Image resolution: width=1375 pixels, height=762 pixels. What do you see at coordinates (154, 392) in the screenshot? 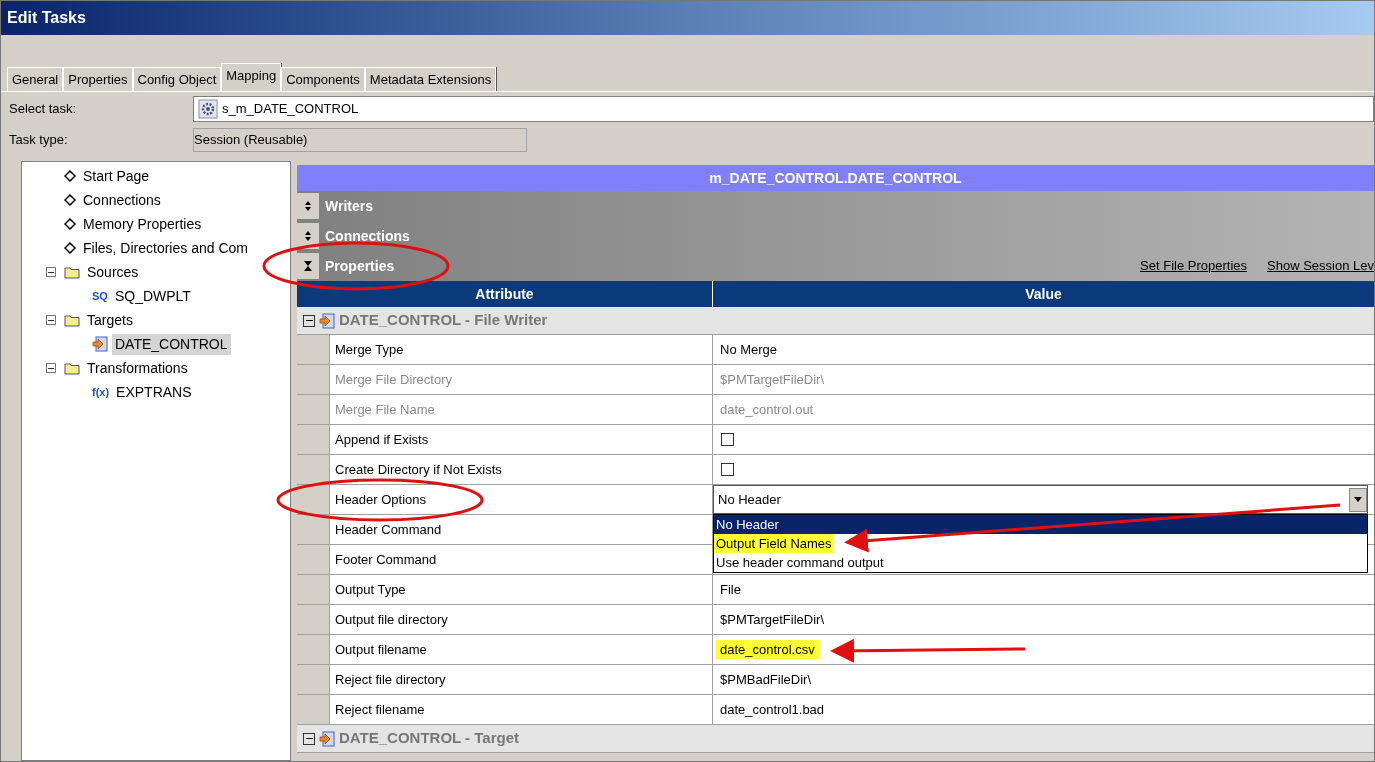
I see `tree-item: EXPTRANS` at bounding box center [154, 392].